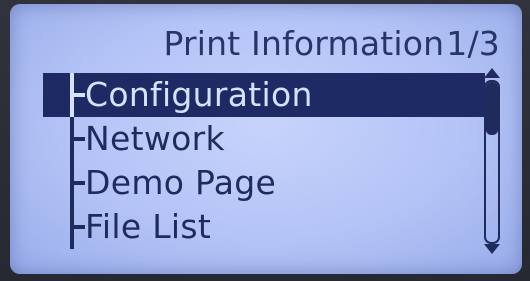  Describe the element at coordinates (473, 43) in the screenshot. I see `page-indicator: 1/3` at that location.